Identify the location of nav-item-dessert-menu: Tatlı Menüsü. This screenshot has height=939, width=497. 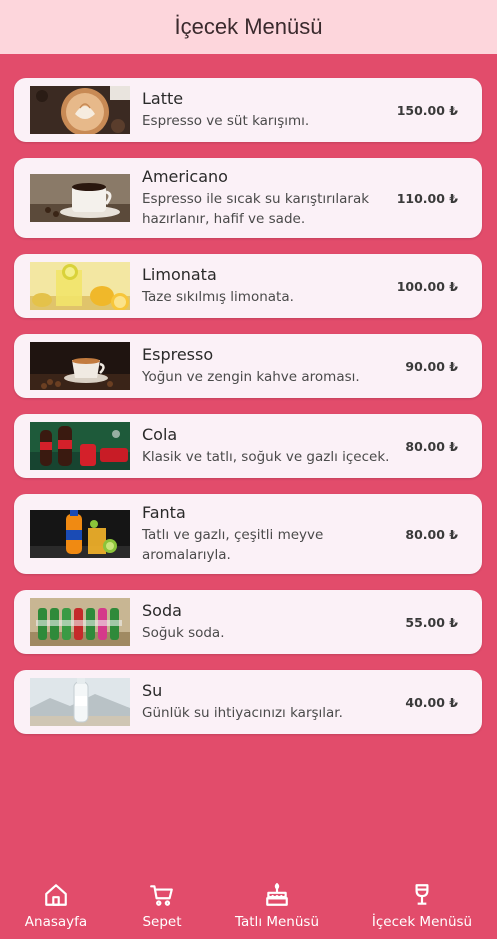
(277, 905).